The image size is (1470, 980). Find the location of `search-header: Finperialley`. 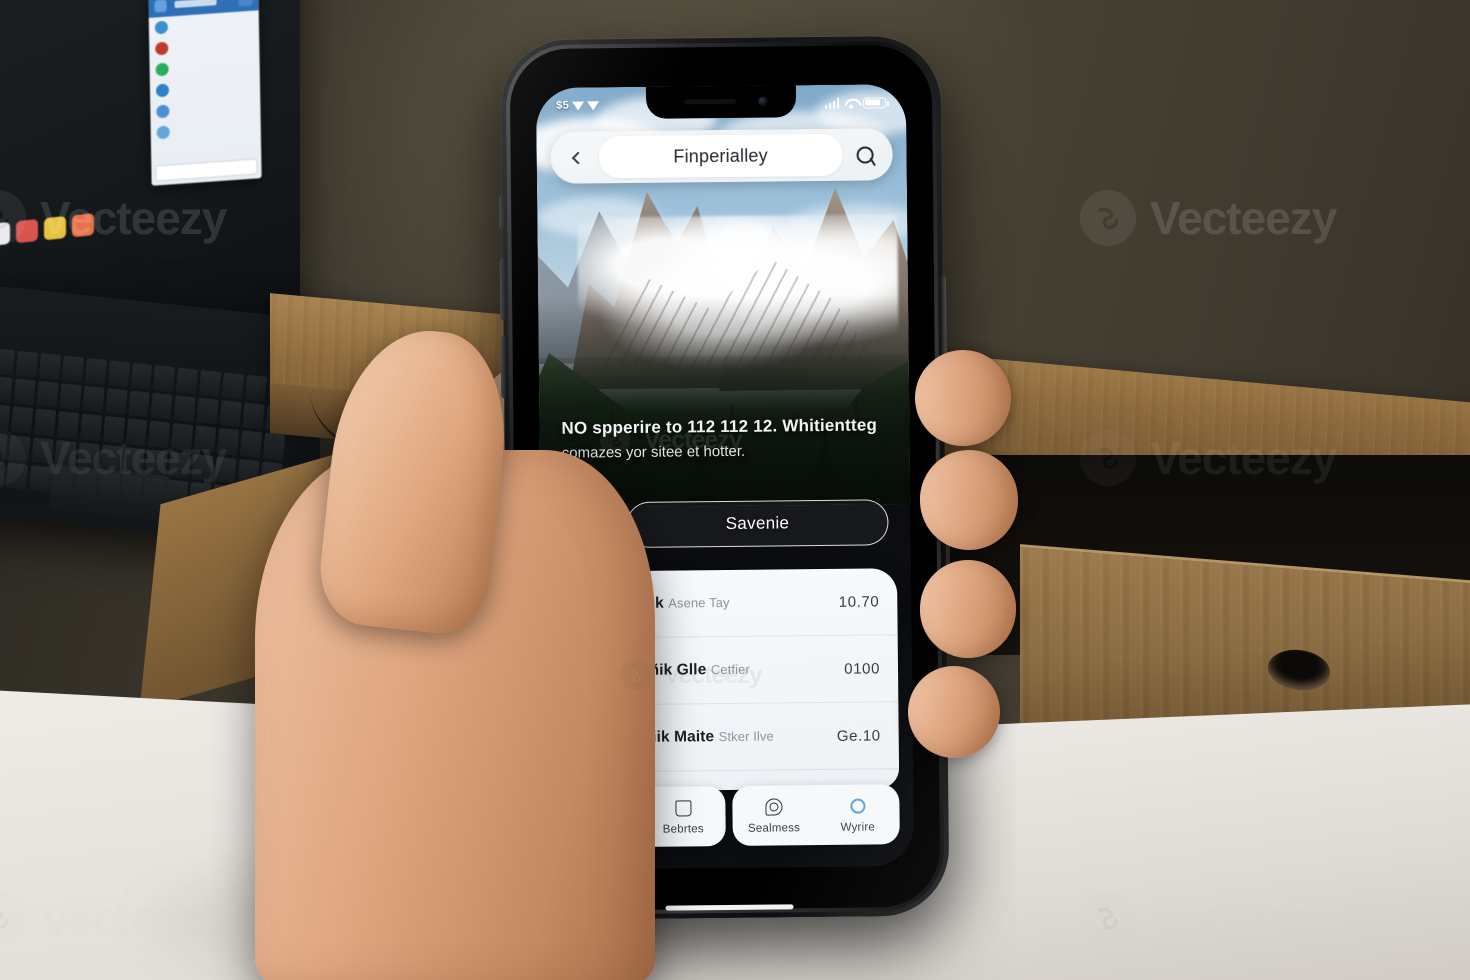

search-header: Finperialley is located at coordinates (721, 156).